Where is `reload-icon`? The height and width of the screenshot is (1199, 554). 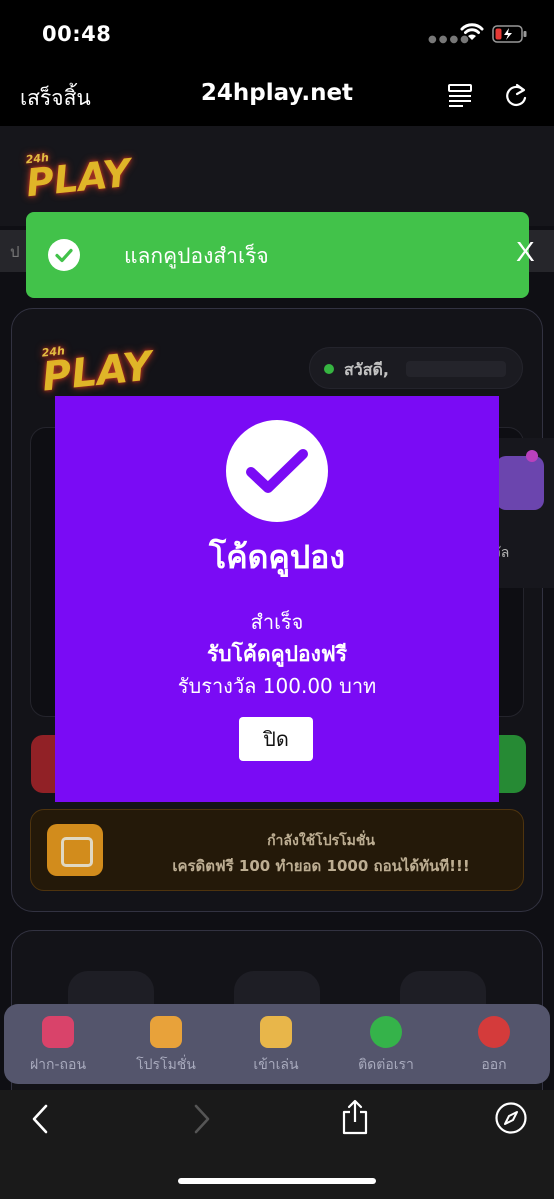 reload-icon is located at coordinates (516, 98).